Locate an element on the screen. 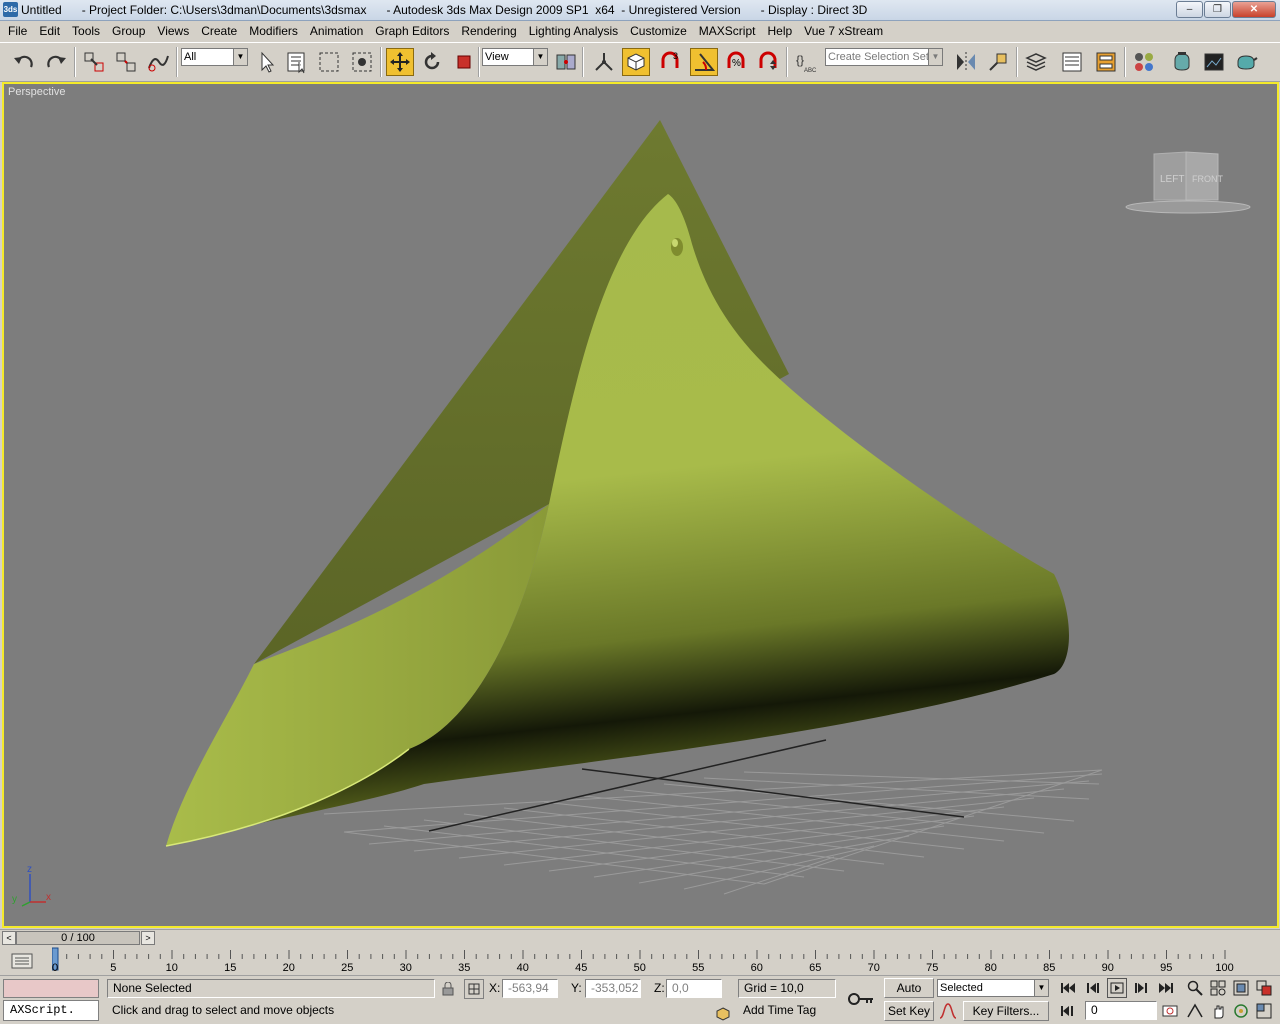 The image size is (1280, 1024). select-and-rotate-icon is located at coordinates (432, 62).